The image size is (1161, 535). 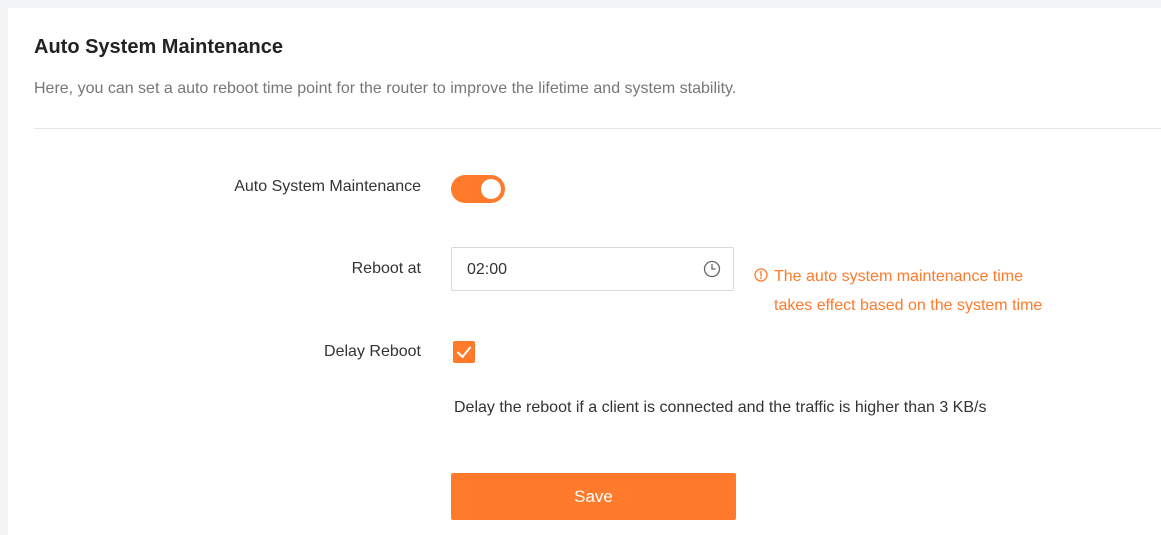 What do you see at coordinates (592, 269) in the screenshot?
I see `reboot-time-input: 02:00` at bounding box center [592, 269].